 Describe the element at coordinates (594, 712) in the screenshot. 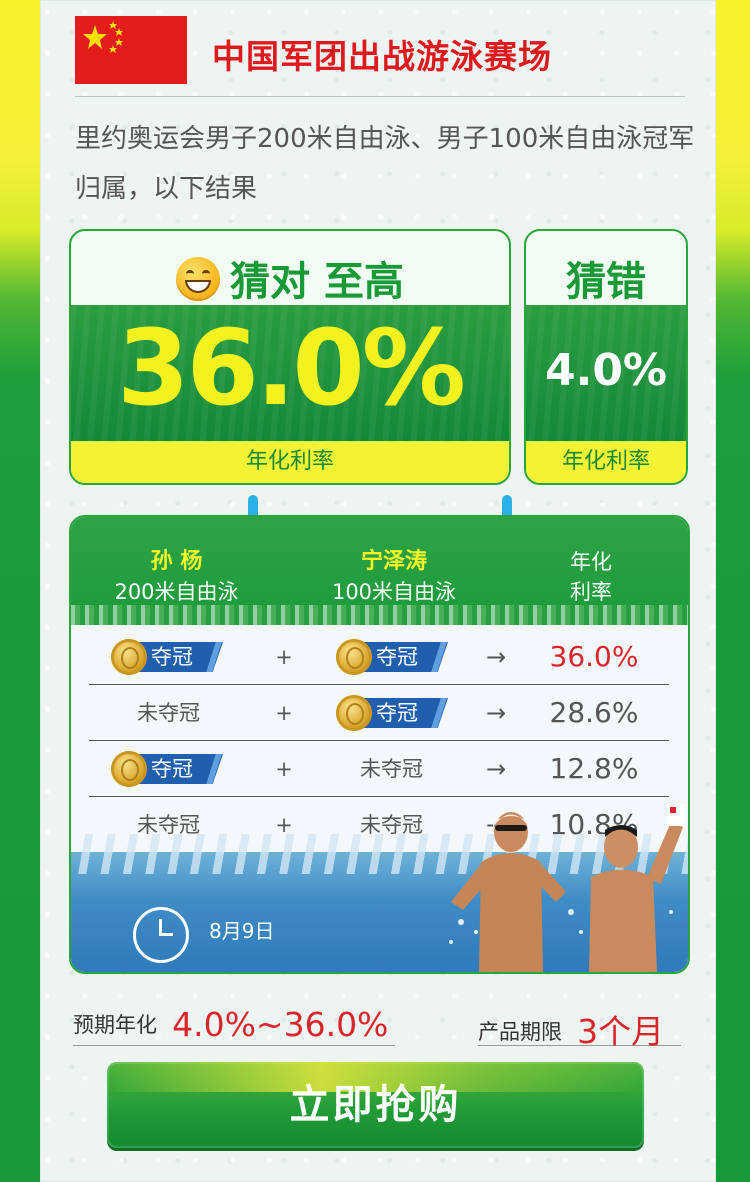

I see `rate-value: 28.6%` at that location.